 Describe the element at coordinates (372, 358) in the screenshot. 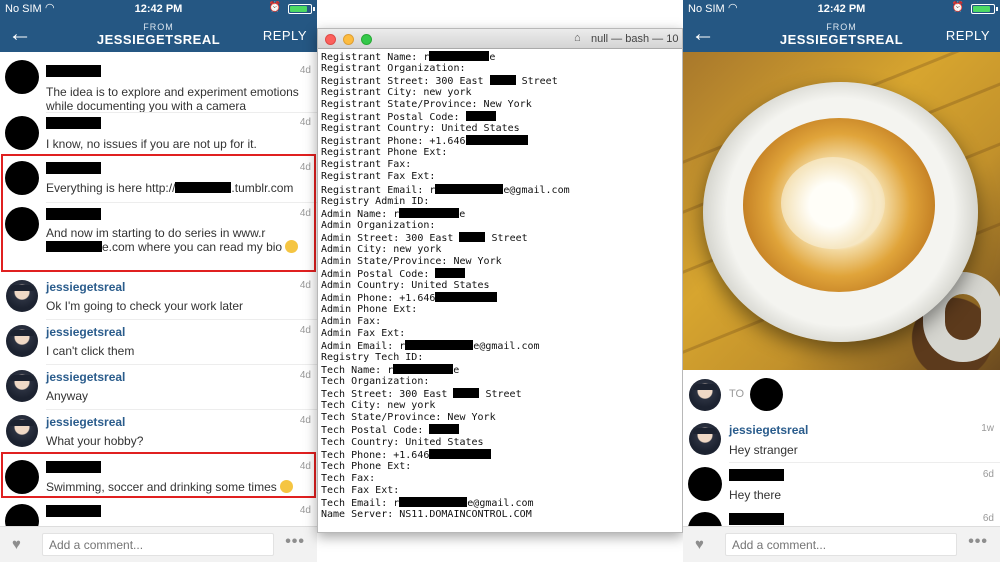

I see `terminal-line-text: Registry Tech ID:` at that location.